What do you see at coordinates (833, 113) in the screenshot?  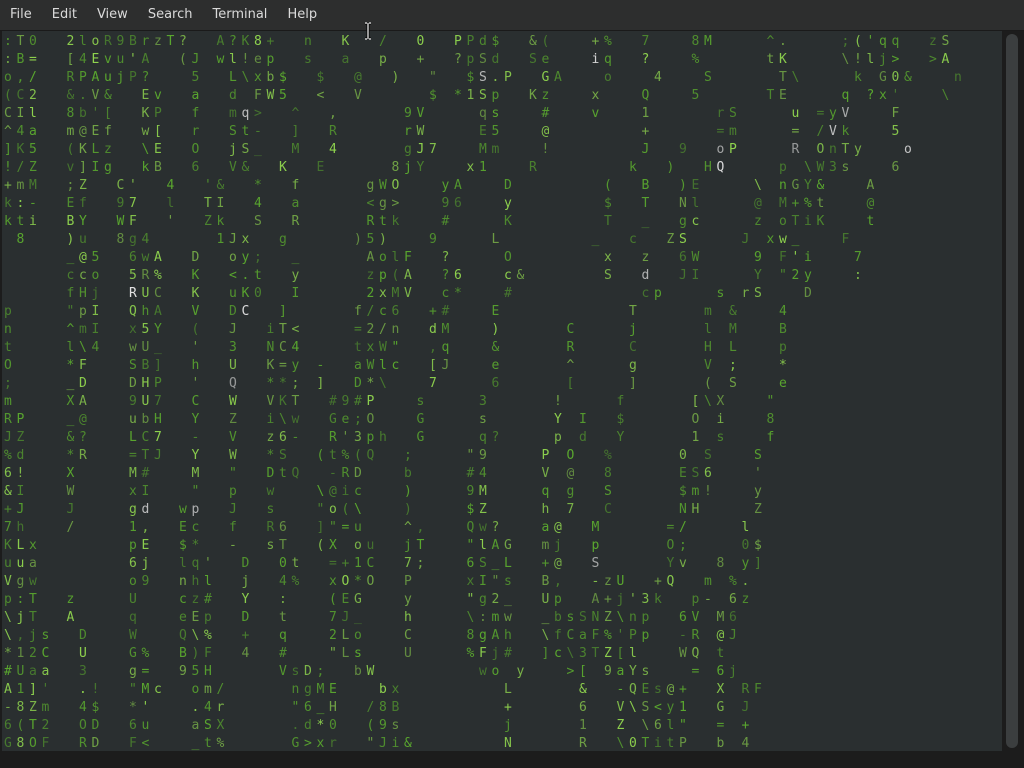 I see `rain-glyph: y` at bounding box center [833, 113].